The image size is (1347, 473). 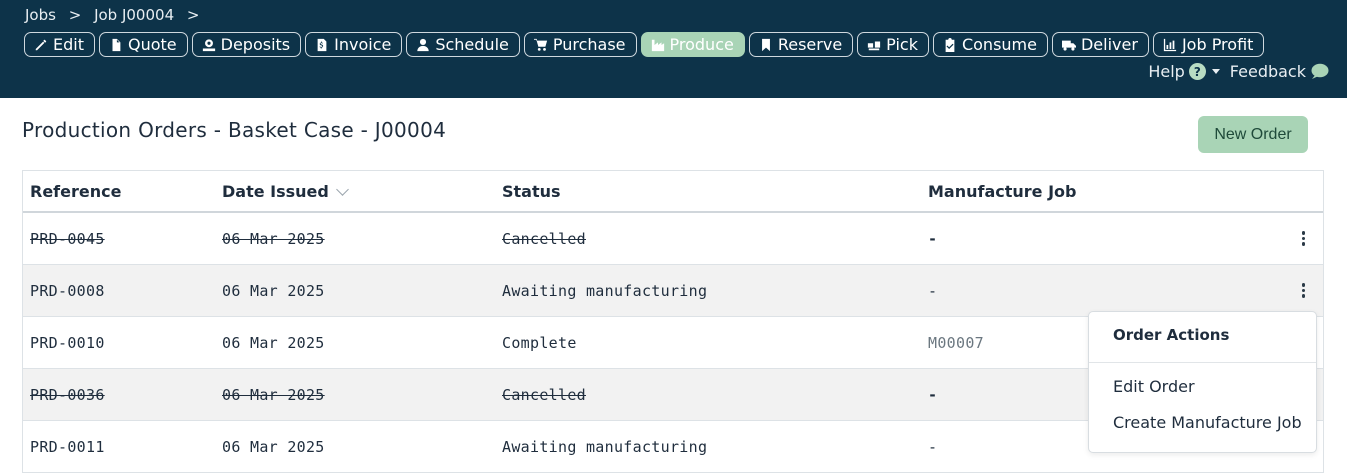 I want to click on menu-header: Order Actions, so click(x=1171, y=335).